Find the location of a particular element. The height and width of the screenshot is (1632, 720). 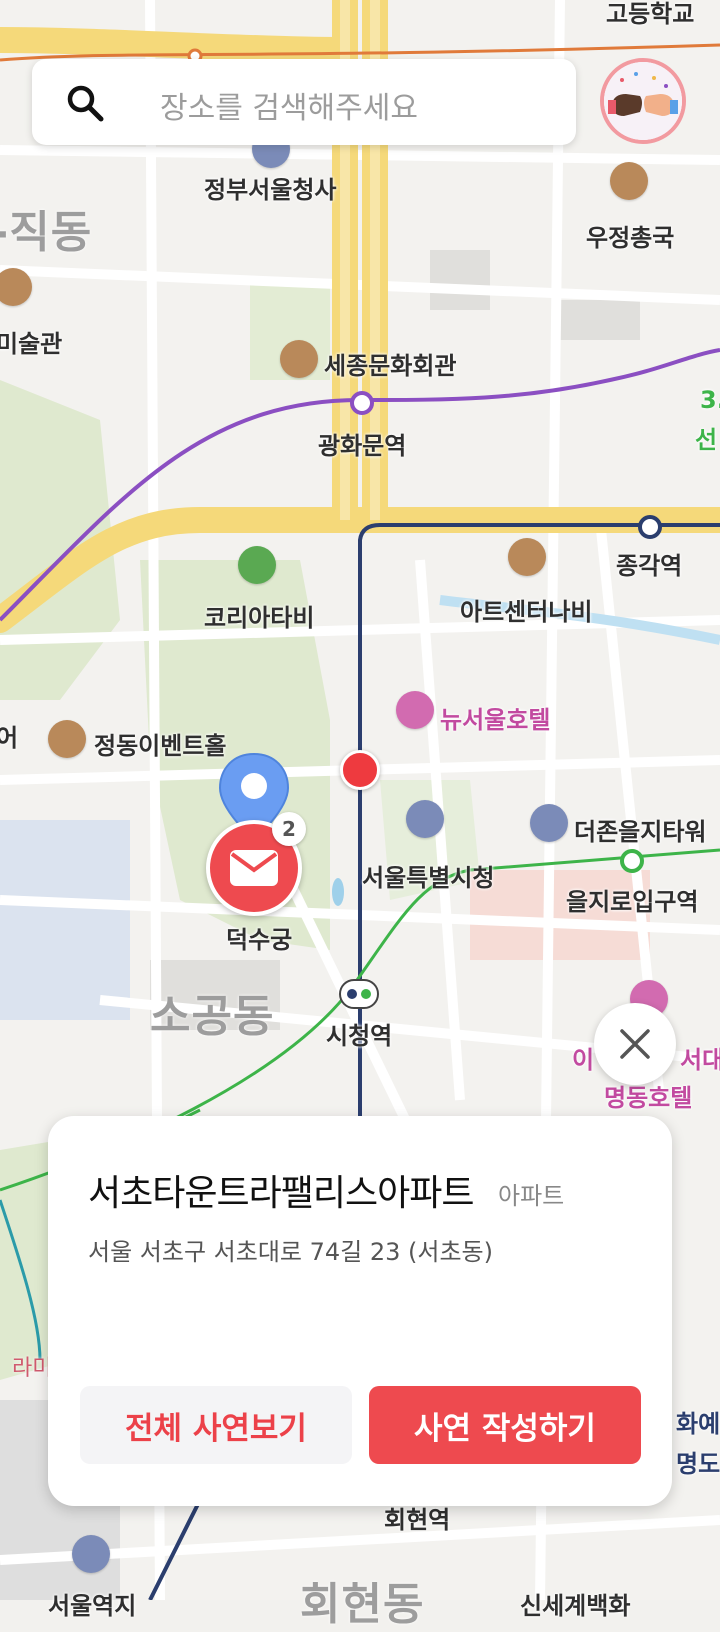

place-address: 서울 서초구 서초대로 74길 23 (서초동) is located at coordinates (290, 1252).